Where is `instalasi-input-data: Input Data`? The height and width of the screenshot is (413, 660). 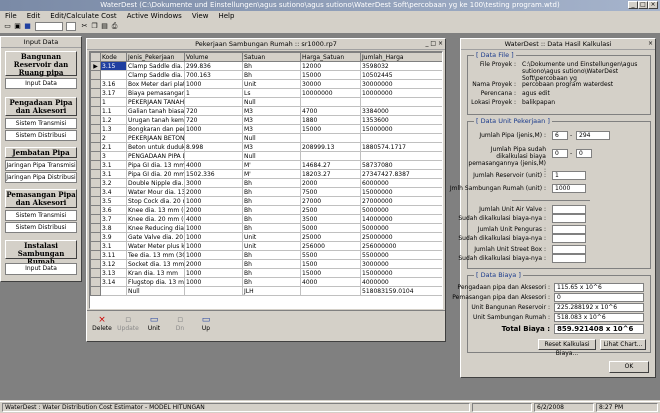
instalasi-input-data: Input Data is located at coordinates (41, 269).